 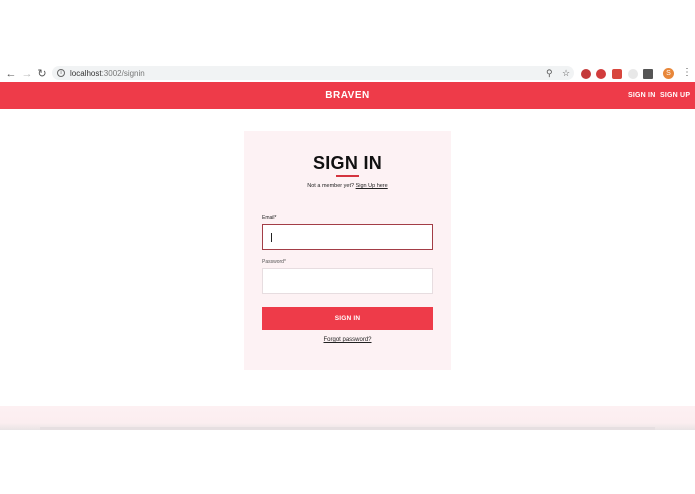 What do you see at coordinates (668, 73) in the screenshot?
I see `profile-avatar: S` at bounding box center [668, 73].